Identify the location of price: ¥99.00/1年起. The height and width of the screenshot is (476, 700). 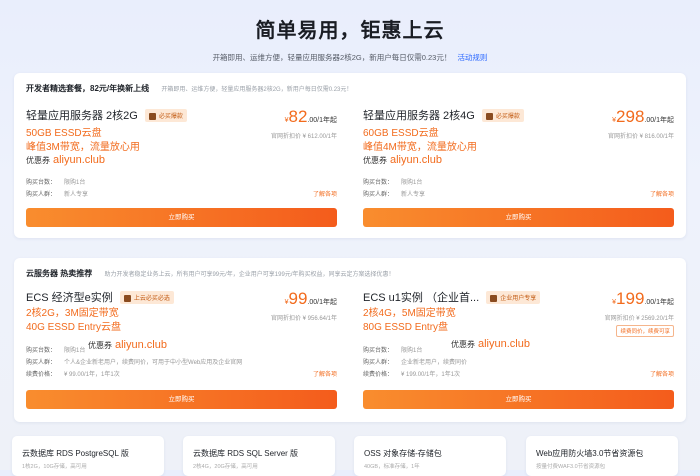
(311, 299).